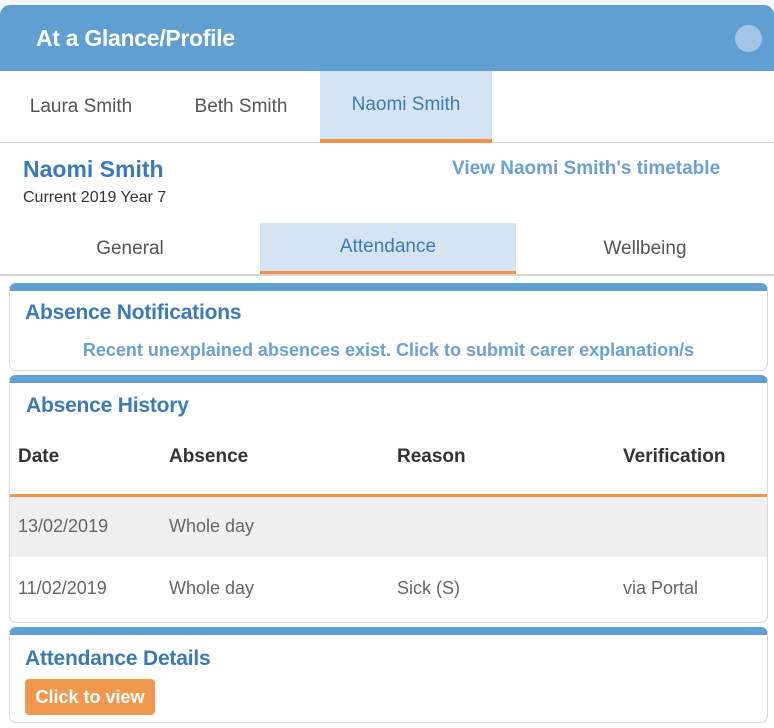 This screenshot has width=774, height=728. I want to click on student-enrolment: Current 2019 Year 7, so click(95, 197).